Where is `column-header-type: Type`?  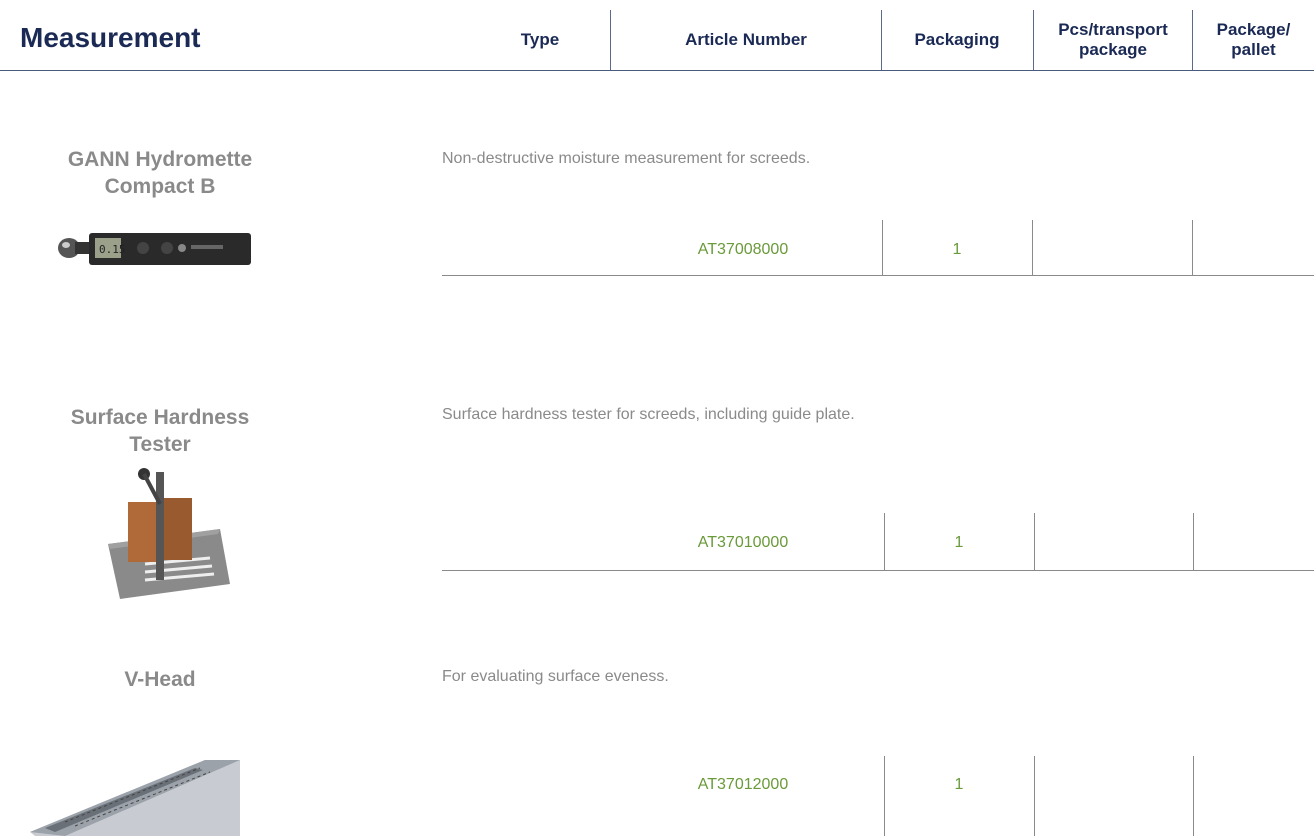
column-header-type: Type is located at coordinates (540, 40).